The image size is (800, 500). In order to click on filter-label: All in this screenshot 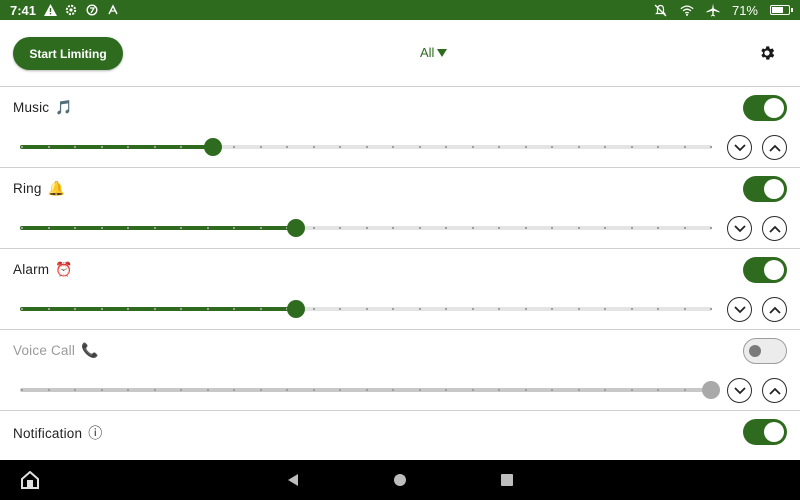, I will do `click(427, 52)`.